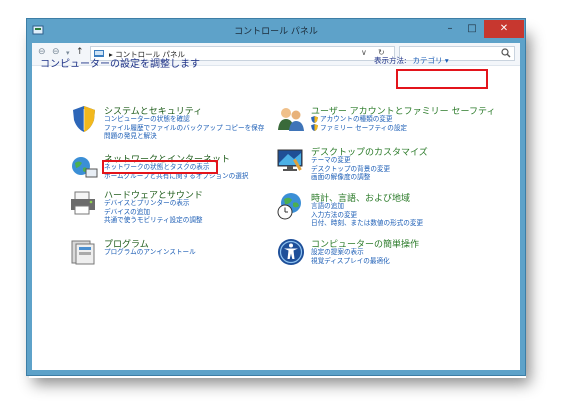 The image size is (569, 419). I want to click on page-title: コンピューターの設定を調整します, so click(120, 64).